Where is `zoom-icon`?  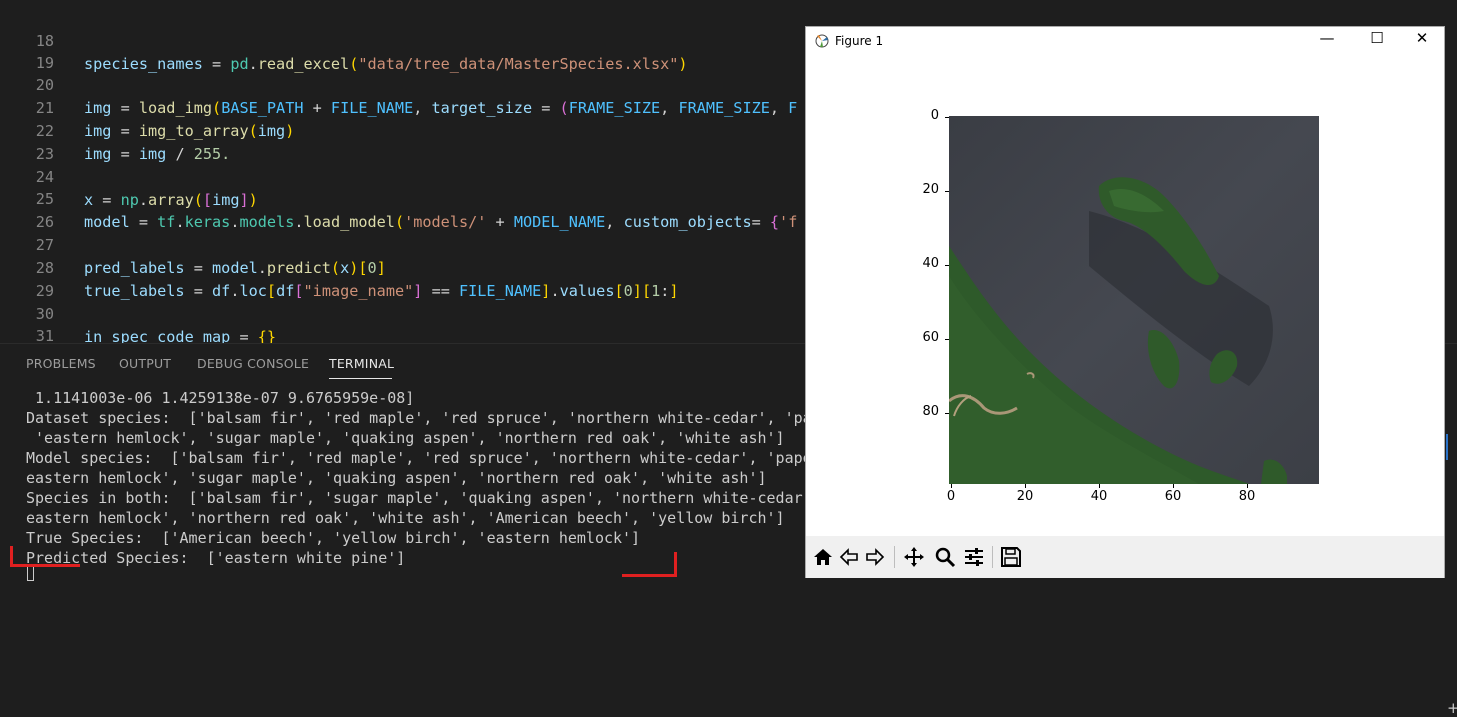
zoom-icon is located at coordinates (945, 557).